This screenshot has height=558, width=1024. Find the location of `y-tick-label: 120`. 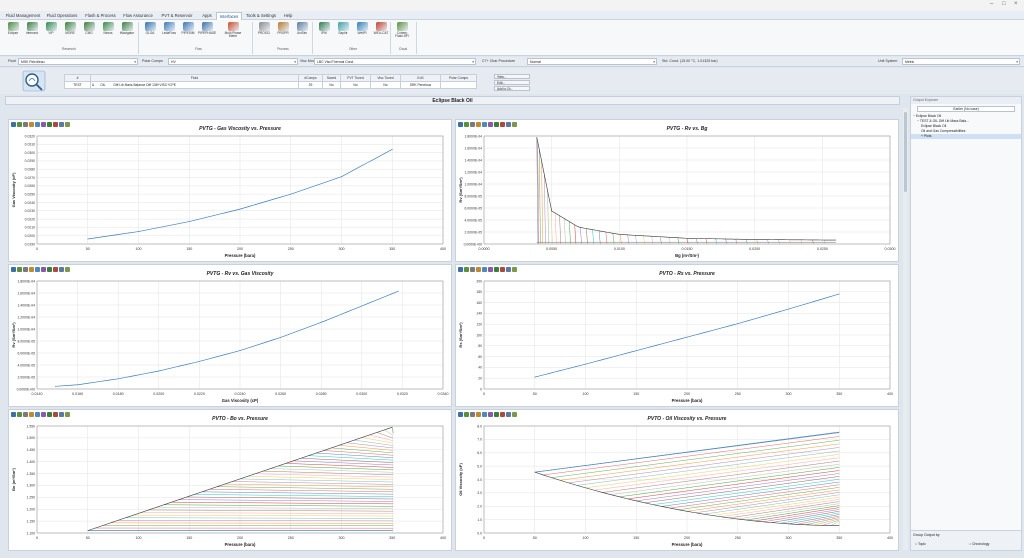

y-tick-label: 120 is located at coordinates (479, 325).